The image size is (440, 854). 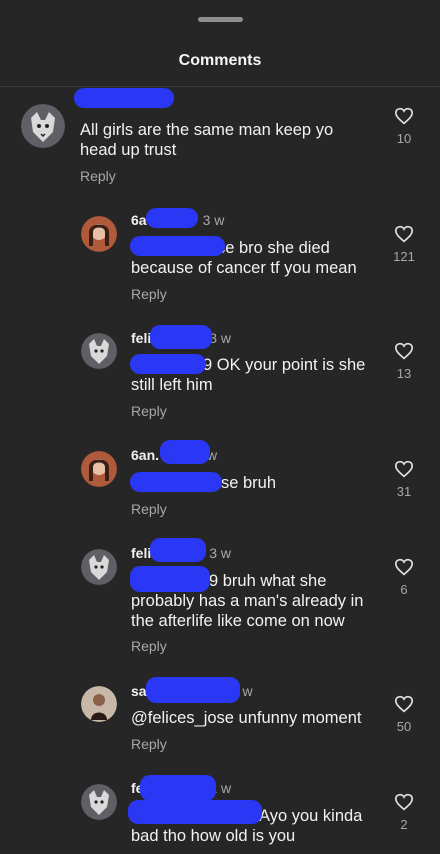 What do you see at coordinates (404, 126) in the screenshot?
I see `like-button: 10` at bounding box center [404, 126].